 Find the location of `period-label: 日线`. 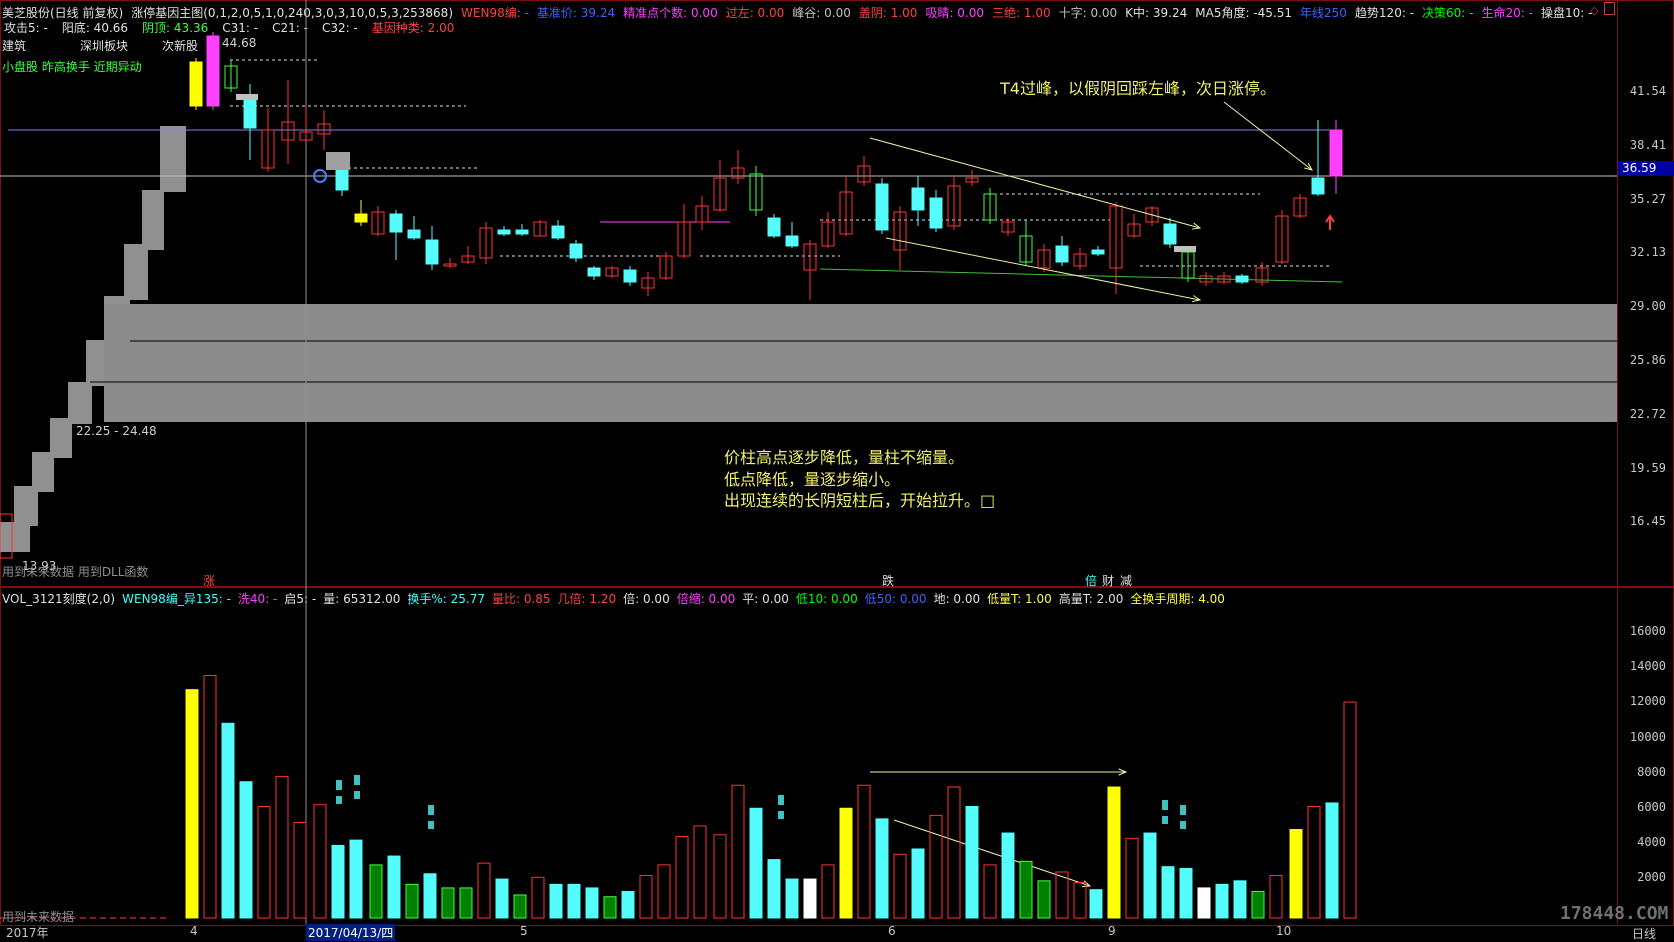

period-label: 日线 is located at coordinates (1644, 933).